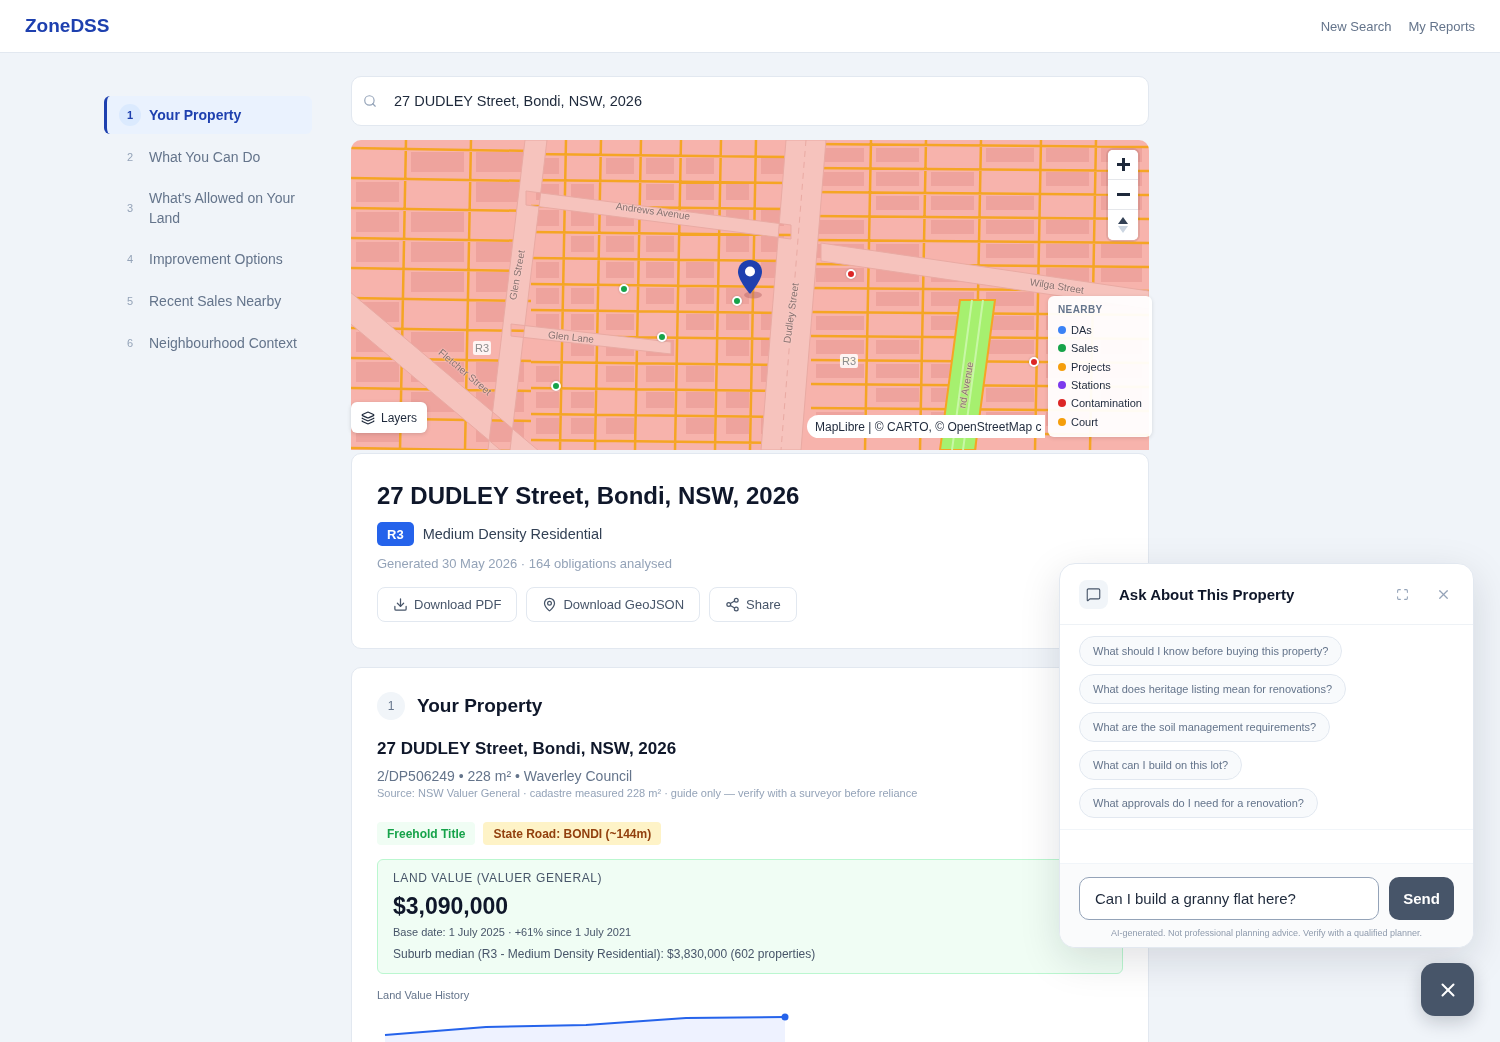 Image resolution: width=1500 pixels, height=1042 pixels. What do you see at coordinates (370, 101) in the screenshot?
I see `search-icon` at bounding box center [370, 101].